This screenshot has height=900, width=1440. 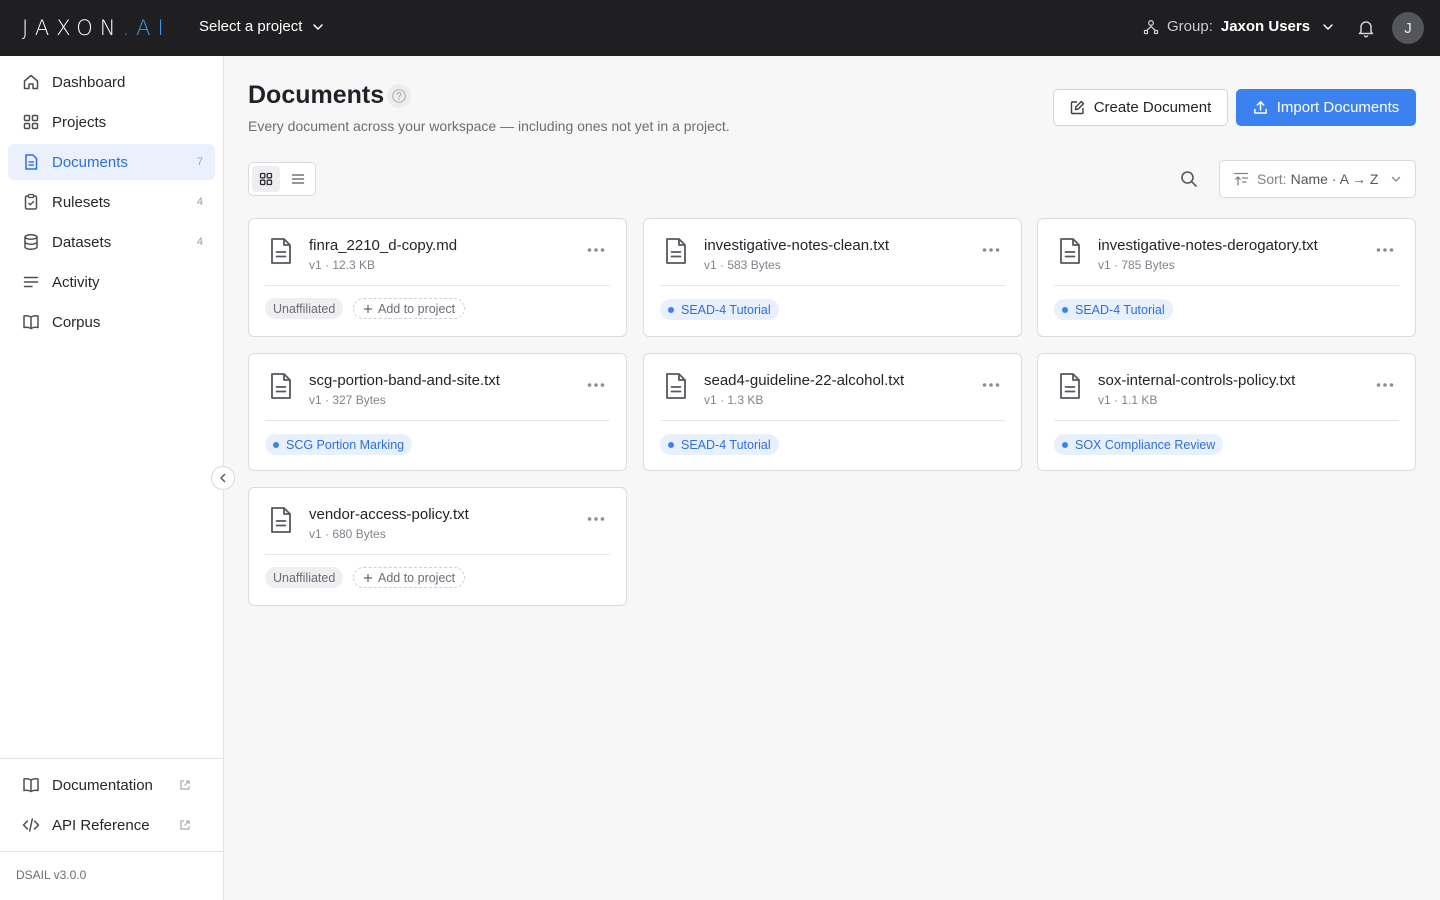 What do you see at coordinates (1190, 26) in the screenshot?
I see `group-label: Group:` at bounding box center [1190, 26].